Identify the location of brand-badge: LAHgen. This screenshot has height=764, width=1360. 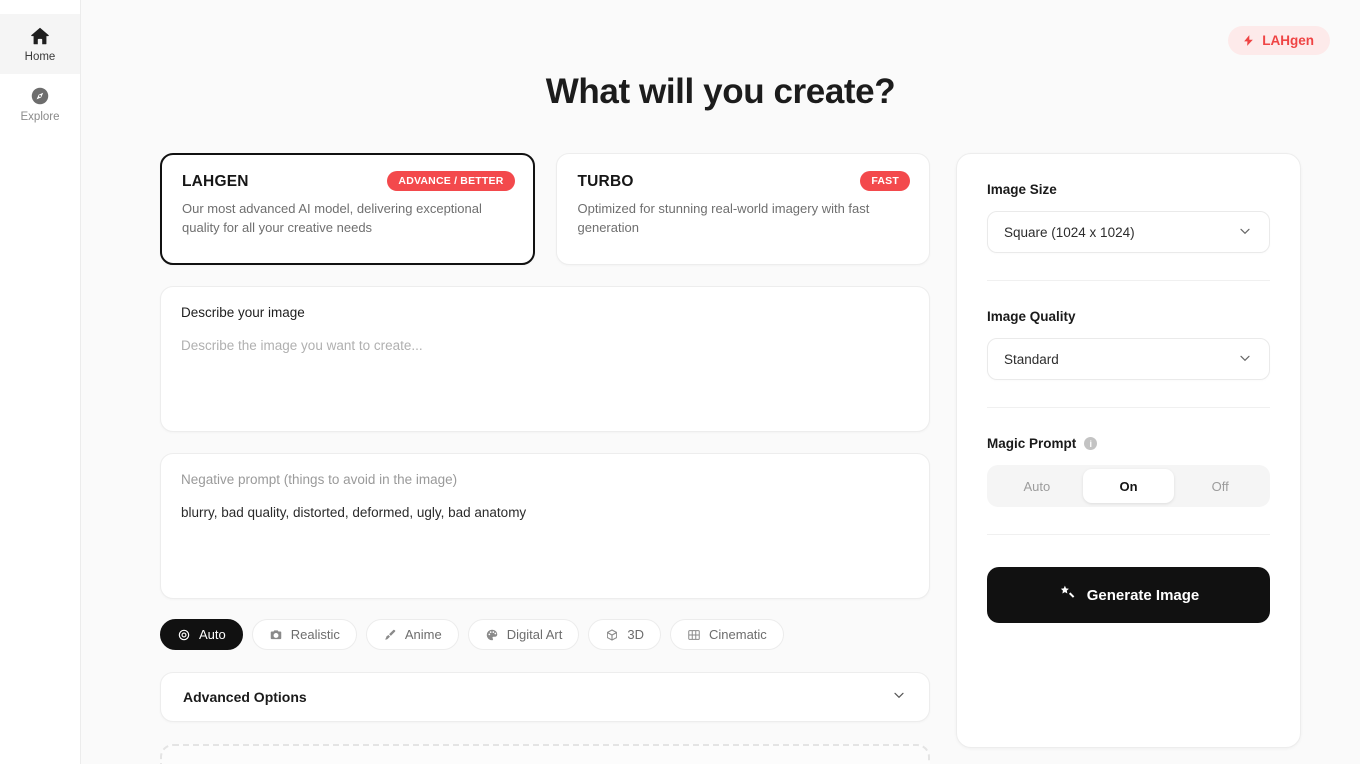
(1279, 40).